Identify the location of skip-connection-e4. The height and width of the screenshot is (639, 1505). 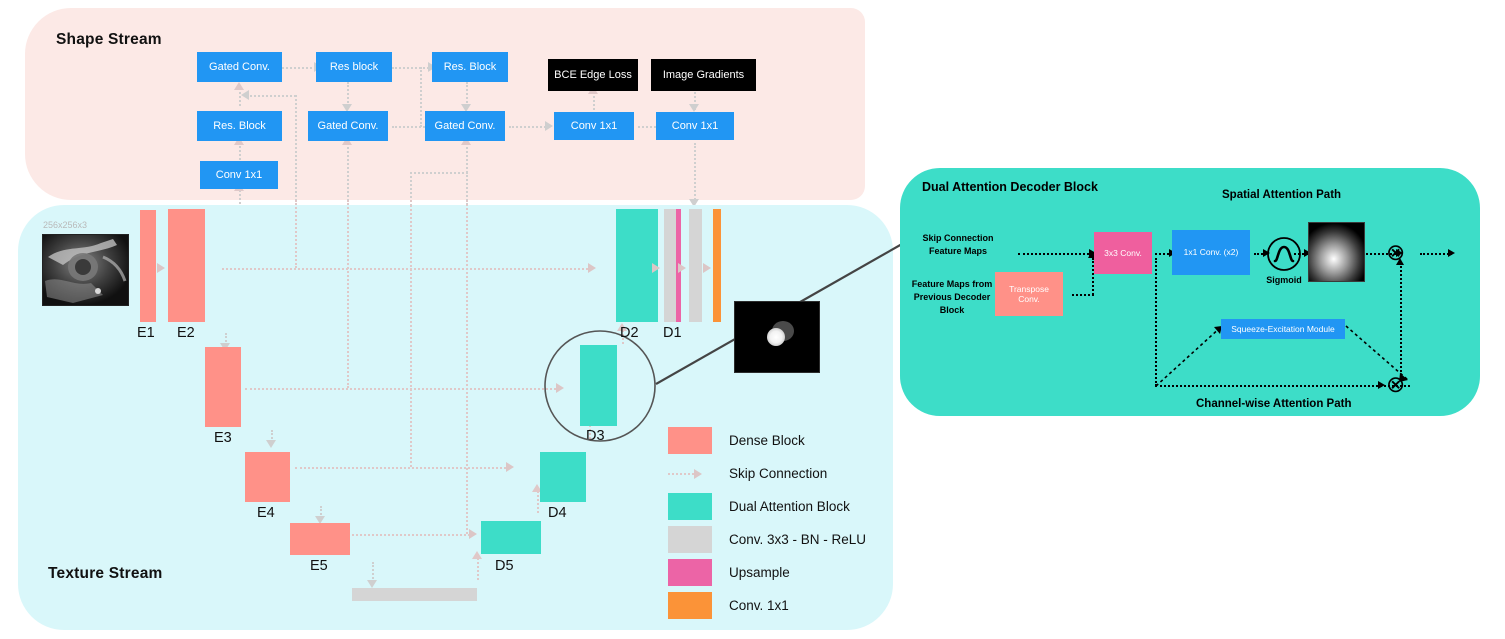
(402, 468).